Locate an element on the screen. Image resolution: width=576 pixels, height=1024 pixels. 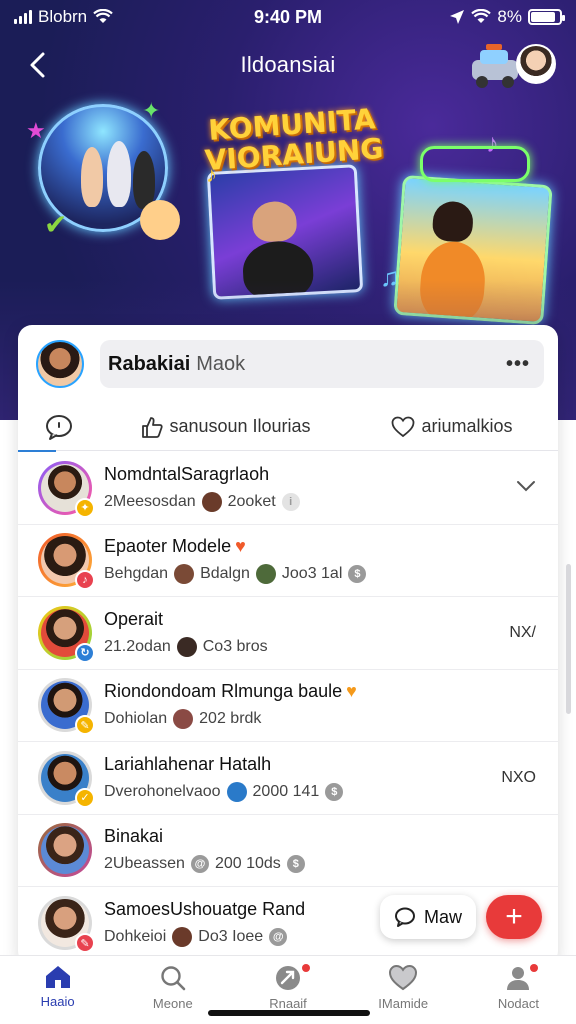
refresh-badge-icon: ↻ is located at coordinates (85, 652).